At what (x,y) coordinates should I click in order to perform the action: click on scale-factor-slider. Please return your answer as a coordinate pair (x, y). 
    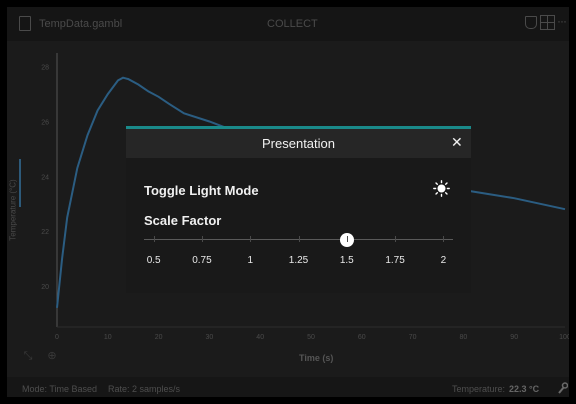
    Looking at the image, I should click on (298, 240).